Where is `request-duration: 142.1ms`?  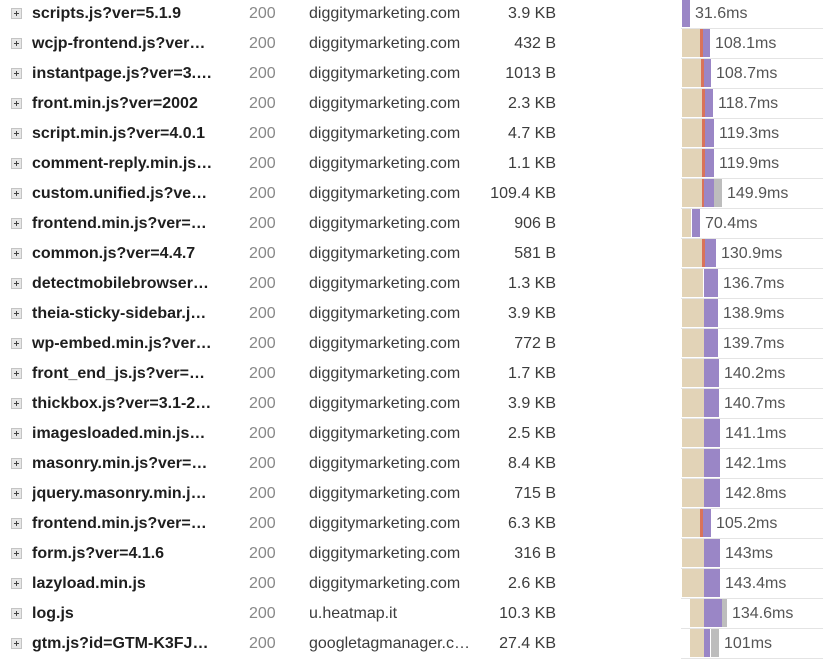 request-duration: 142.1ms is located at coordinates (756, 463).